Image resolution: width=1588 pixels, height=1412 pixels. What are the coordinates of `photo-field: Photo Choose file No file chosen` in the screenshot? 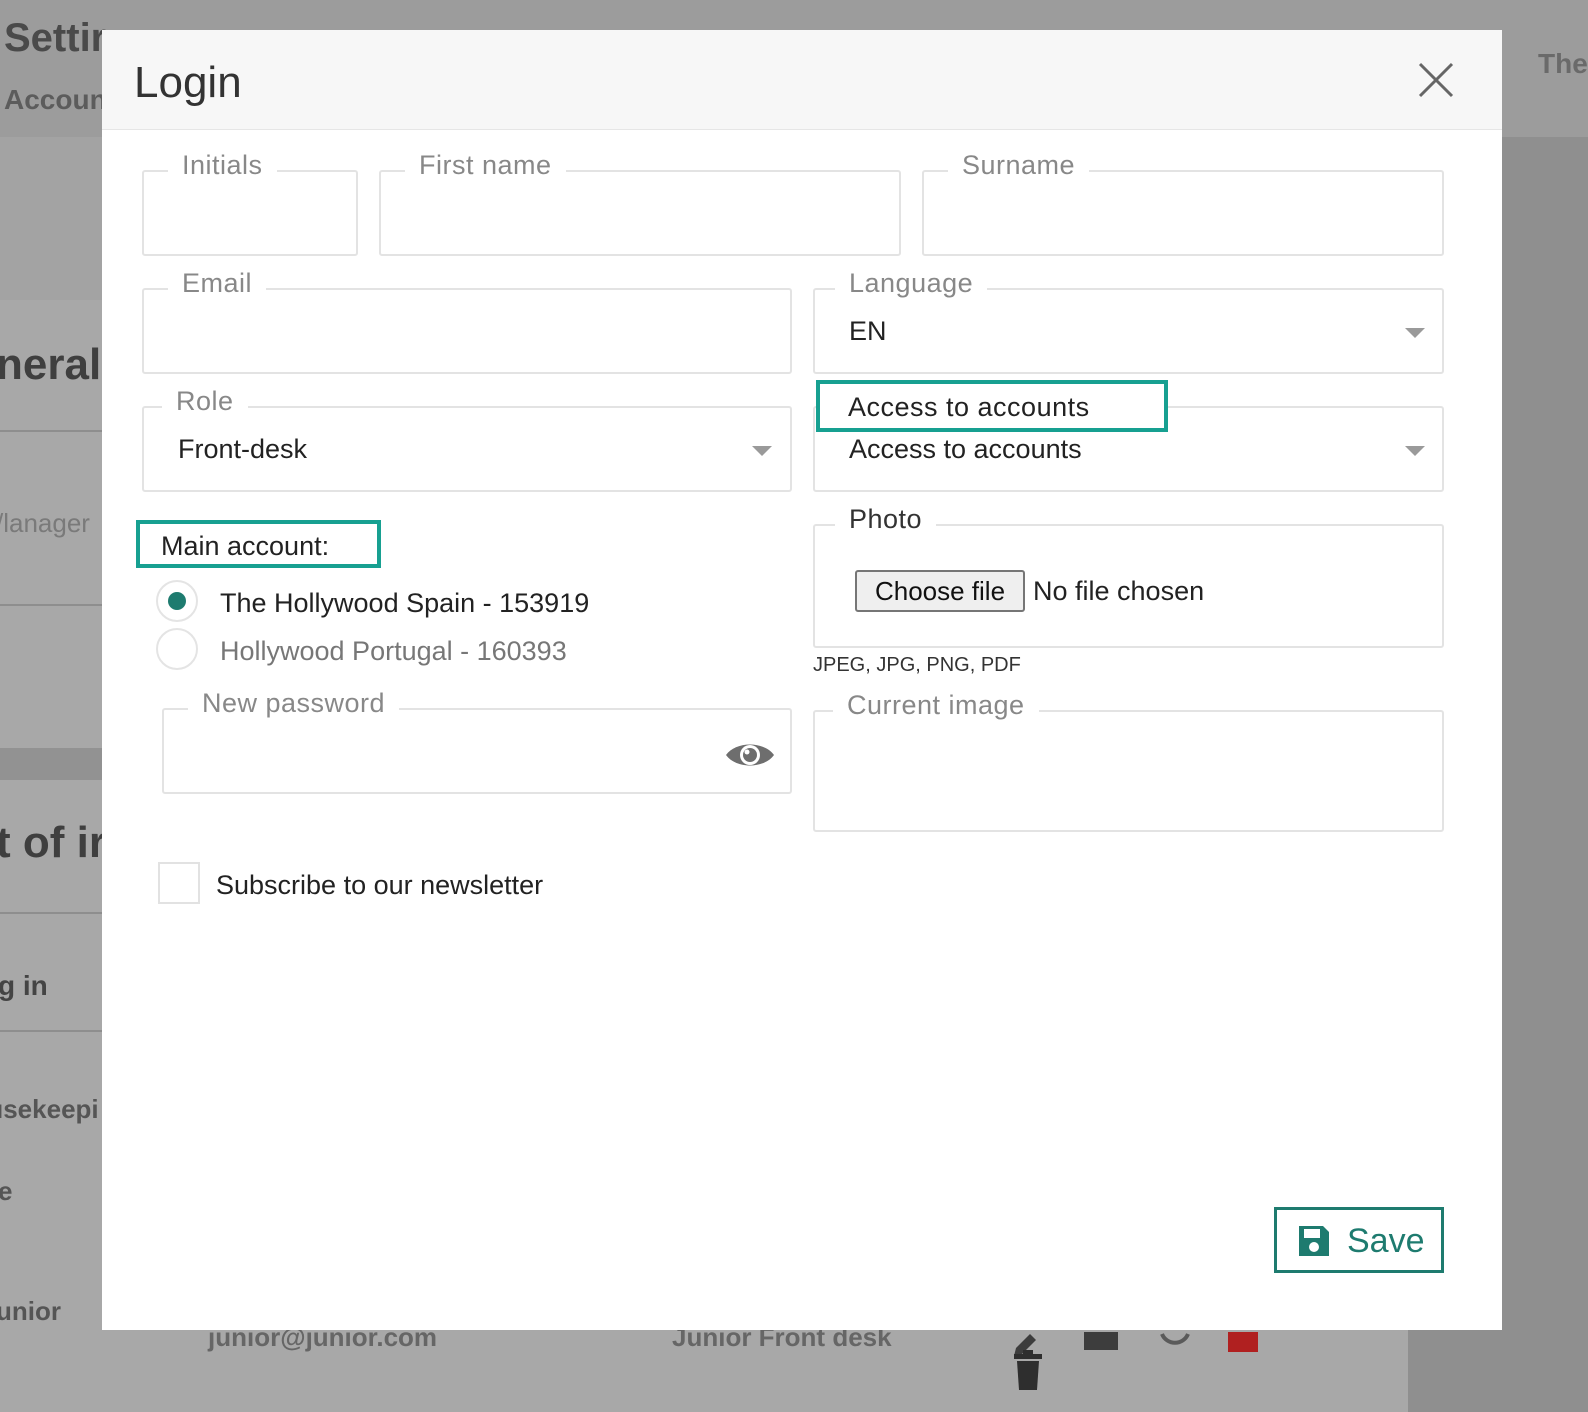 It's located at (1128, 576).